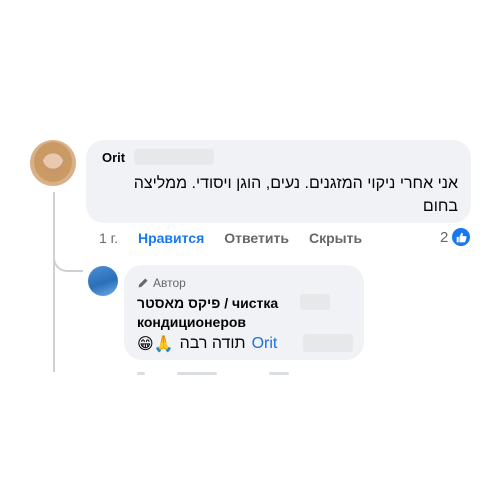  Describe the element at coordinates (335, 238) in the screenshot. I see `hide-button: Скрыть` at that location.